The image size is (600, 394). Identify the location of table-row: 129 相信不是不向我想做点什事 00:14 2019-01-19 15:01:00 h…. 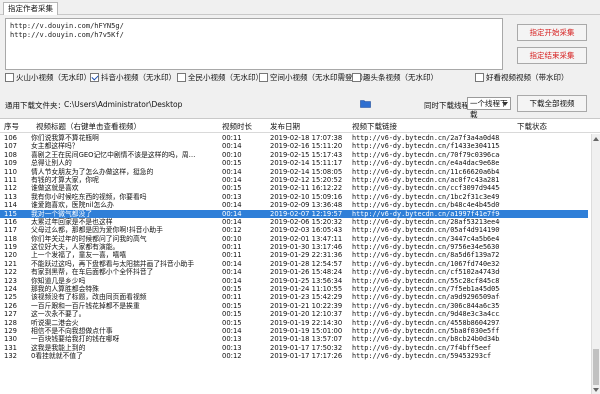
(294, 331).